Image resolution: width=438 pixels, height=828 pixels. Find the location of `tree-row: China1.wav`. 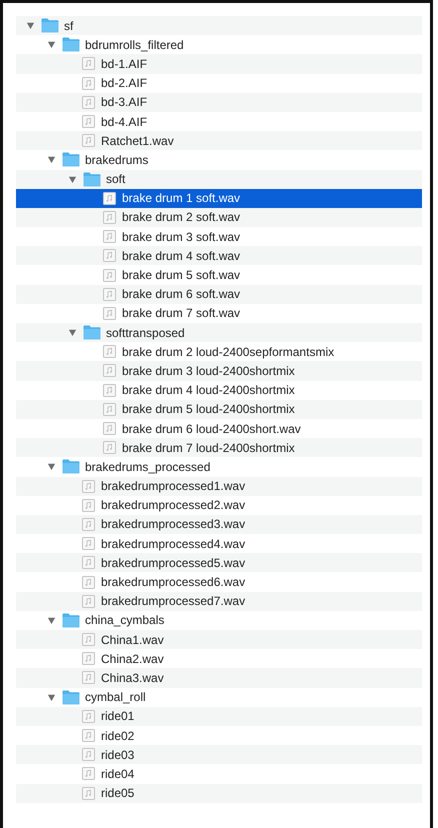

tree-row: China1.wav is located at coordinates (219, 640).